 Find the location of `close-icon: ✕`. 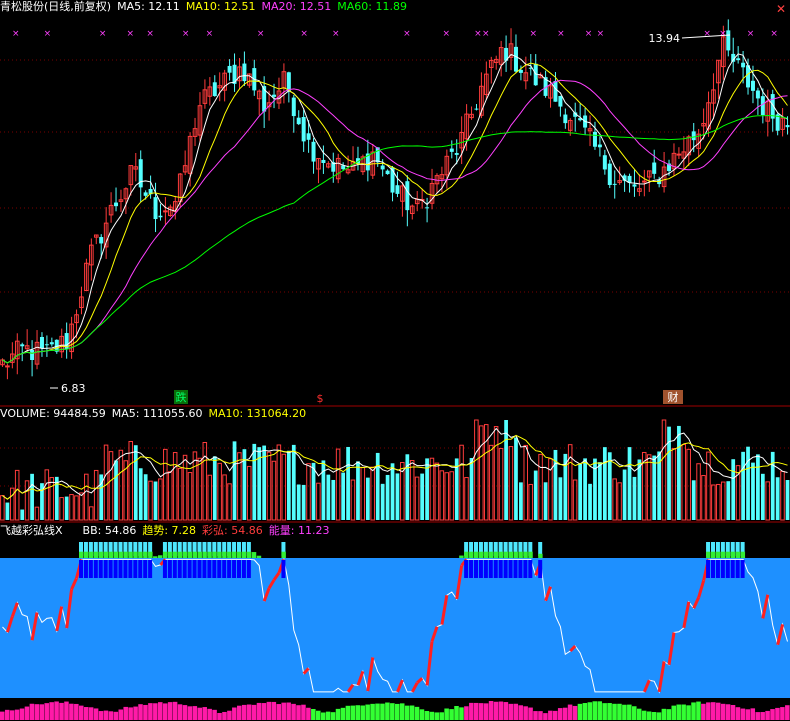

close-icon: ✕ is located at coordinates (781, 9).